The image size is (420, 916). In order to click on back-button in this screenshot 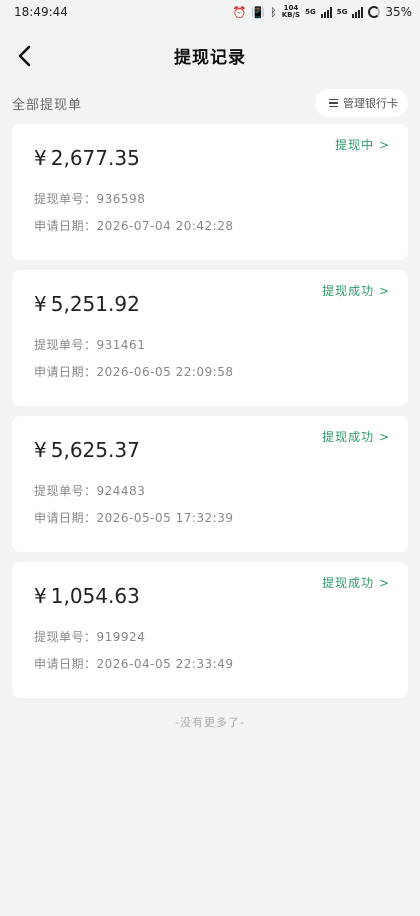, I will do `click(24, 56)`.